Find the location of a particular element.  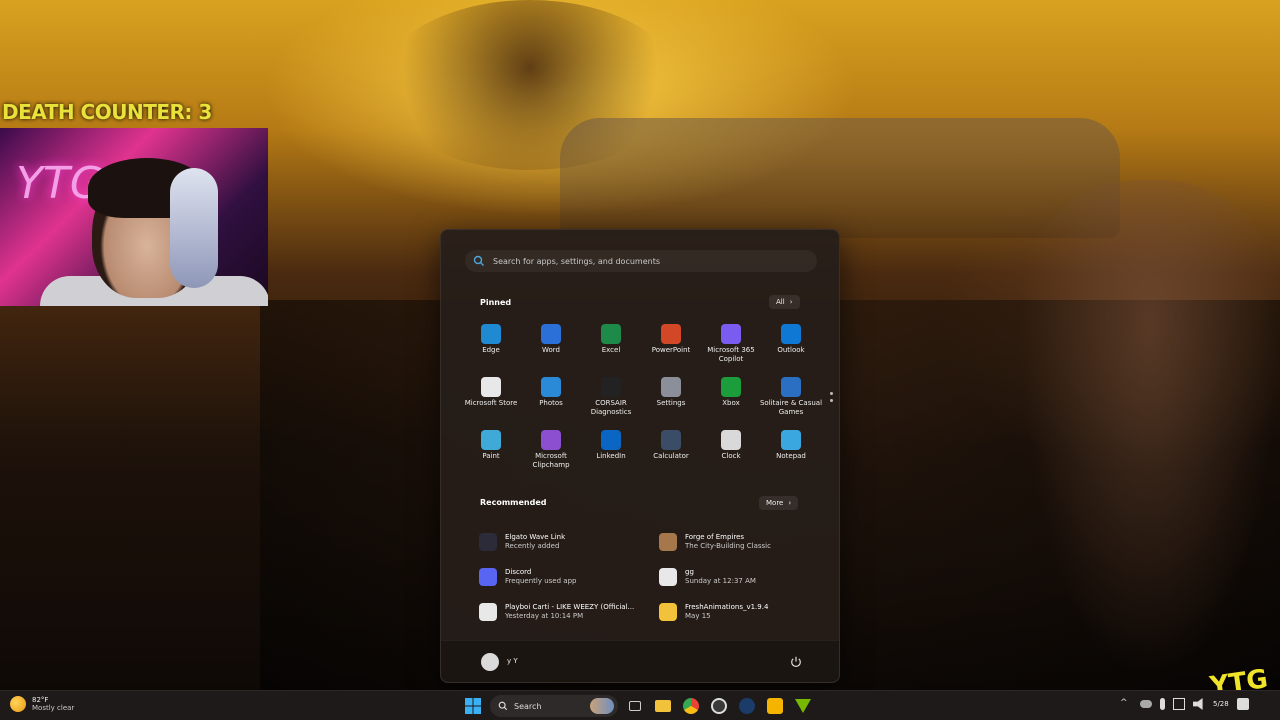

chrome-button is located at coordinates (691, 706).